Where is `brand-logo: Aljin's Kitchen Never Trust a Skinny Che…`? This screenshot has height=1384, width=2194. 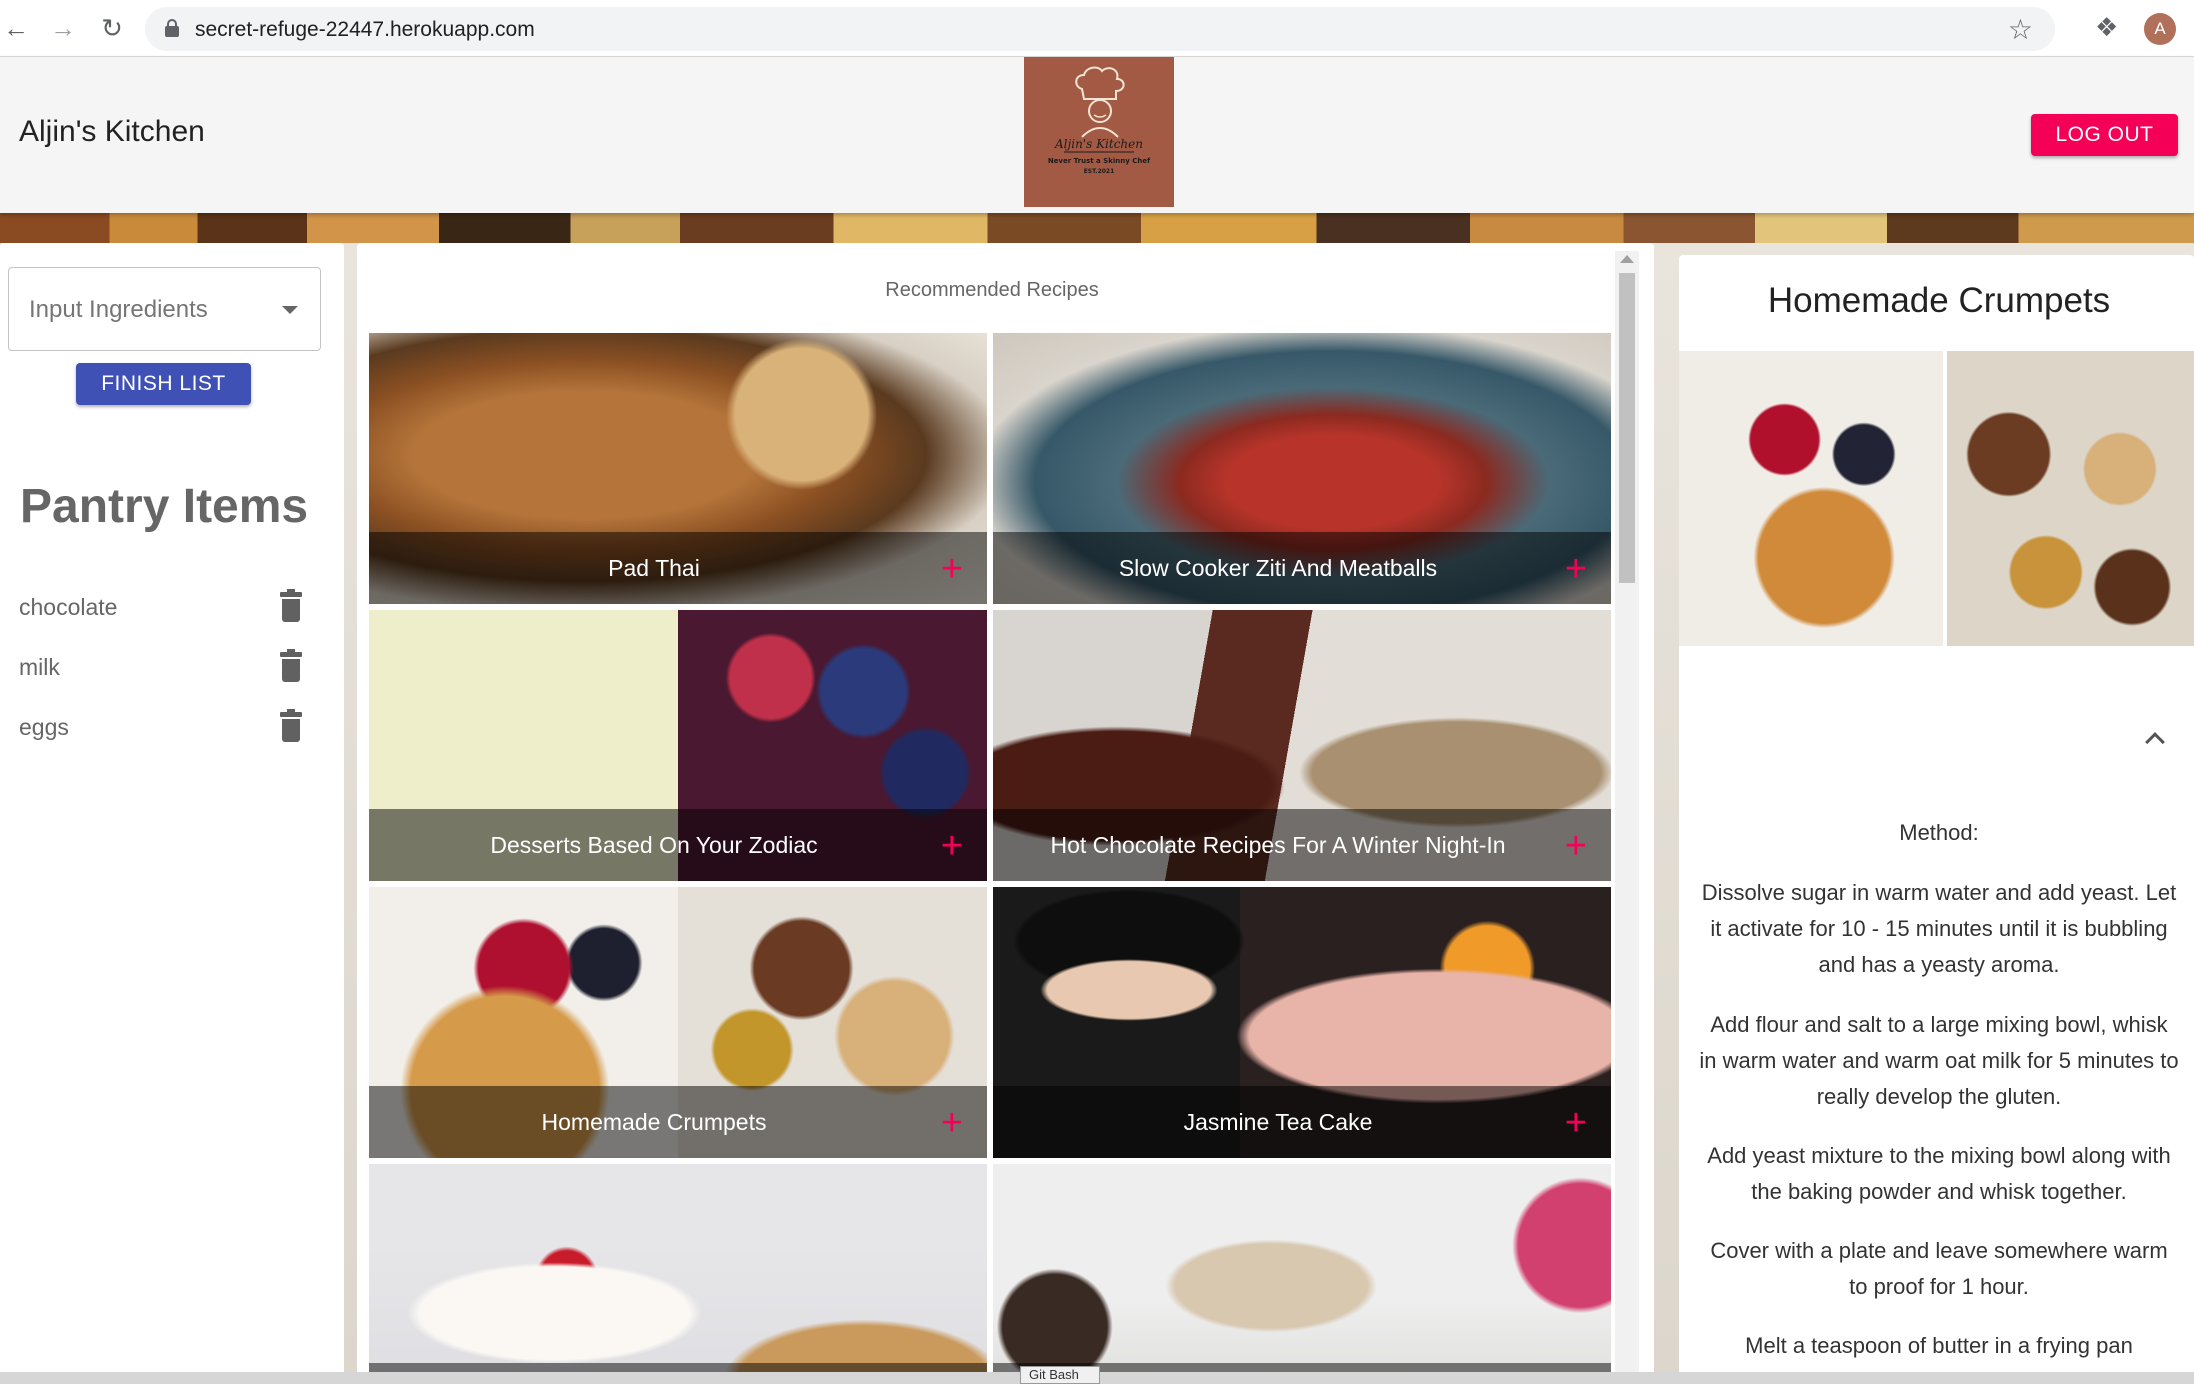 brand-logo: Aljin's Kitchen Never Trust a Skinny Che… is located at coordinates (1099, 132).